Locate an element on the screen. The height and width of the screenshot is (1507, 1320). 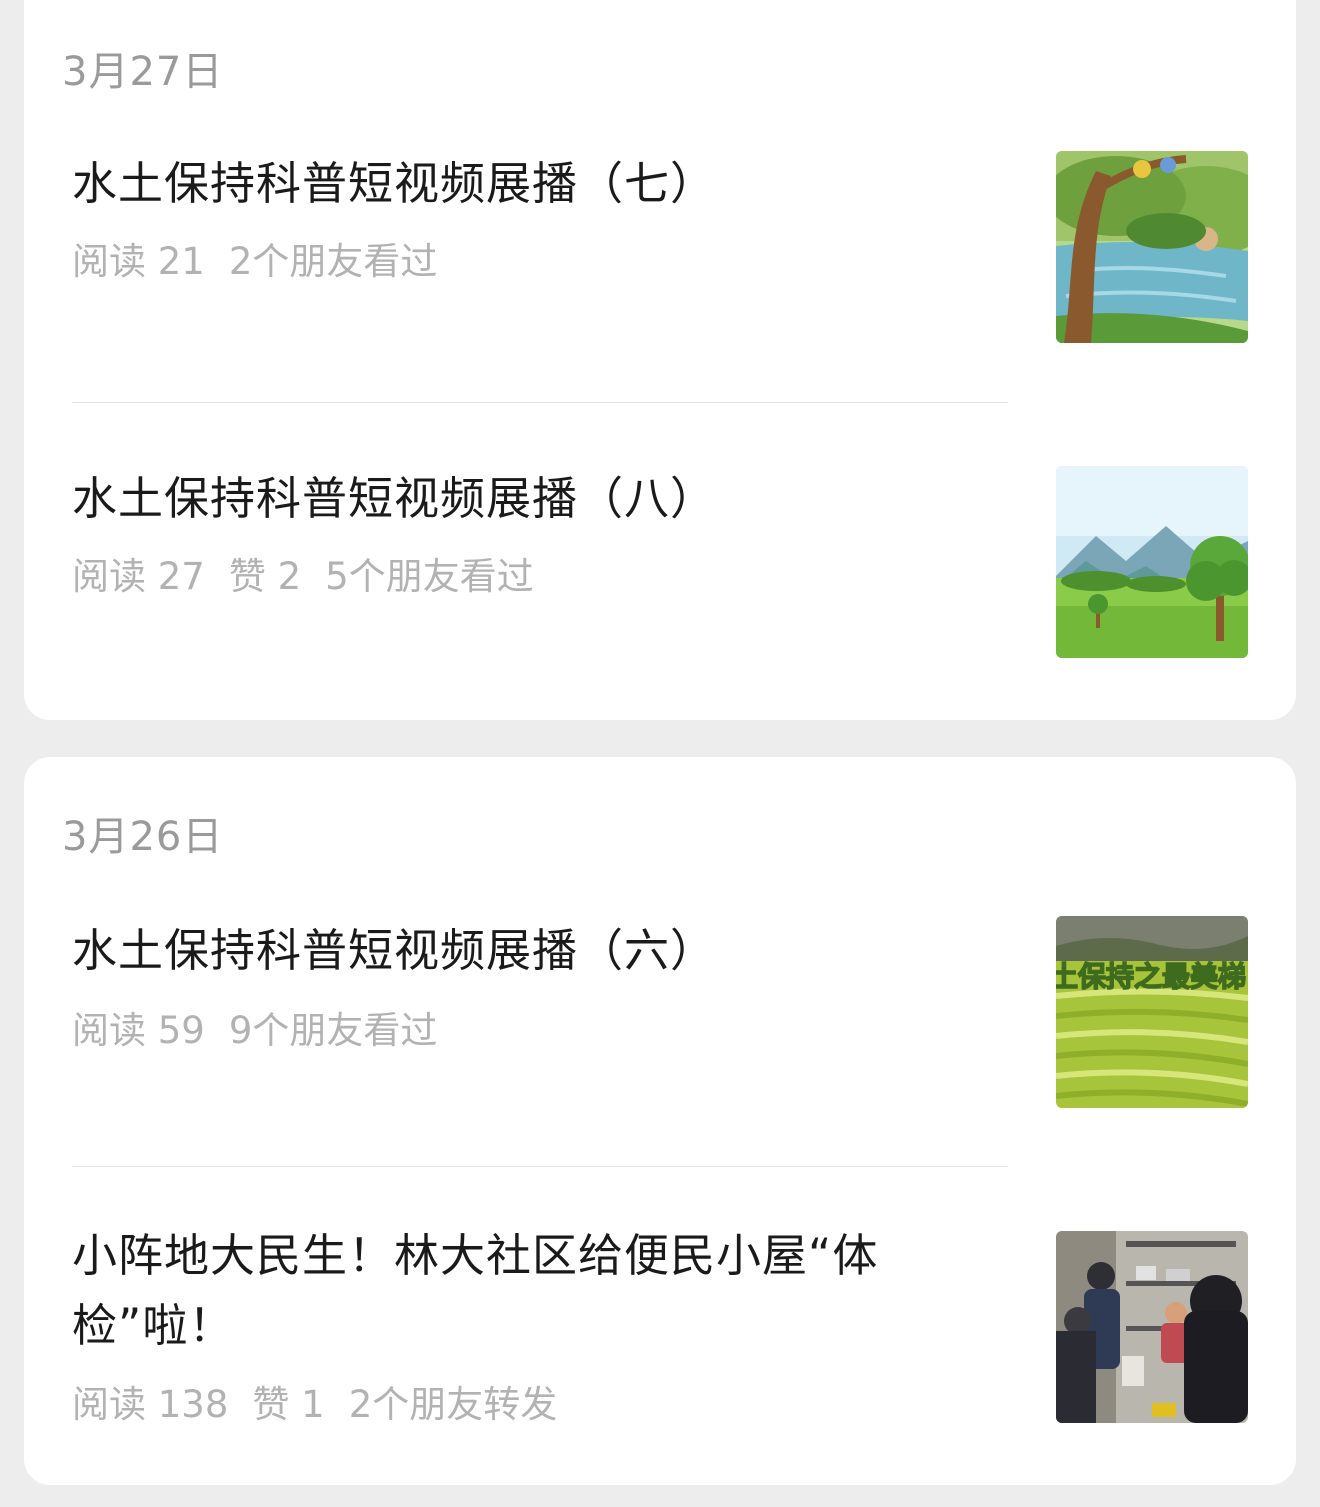
friends-viewed: 5个朋友看过 is located at coordinates (429, 576).